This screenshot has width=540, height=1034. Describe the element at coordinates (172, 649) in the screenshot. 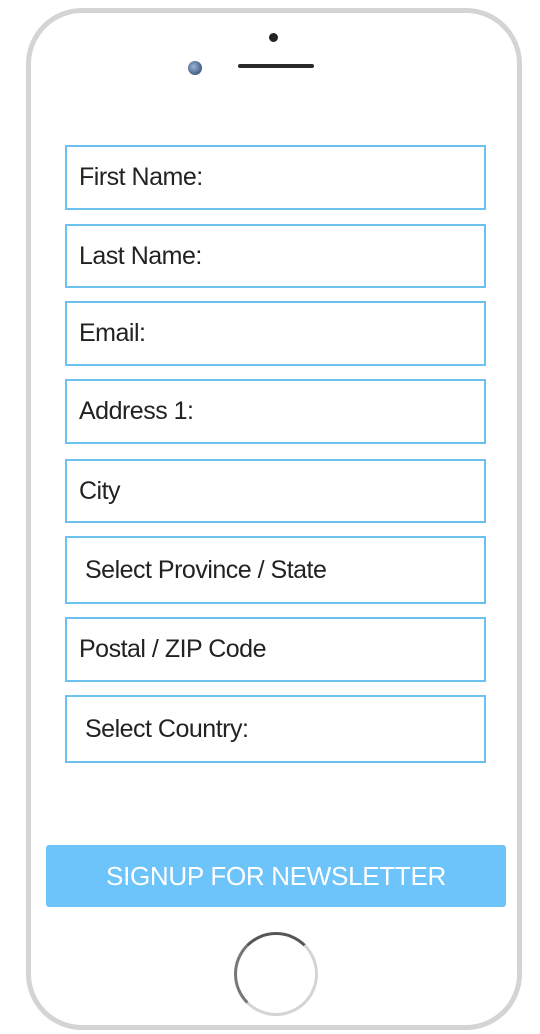

I see `postal-zip-label: Postal / ZIP Code` at that location.